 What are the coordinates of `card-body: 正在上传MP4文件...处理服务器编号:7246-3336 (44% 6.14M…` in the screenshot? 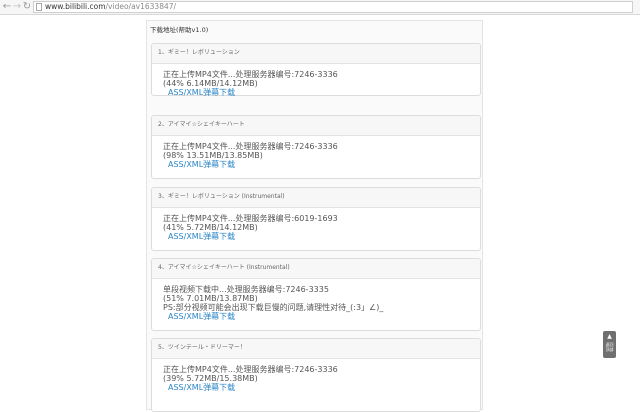 It's located at (317, 83).